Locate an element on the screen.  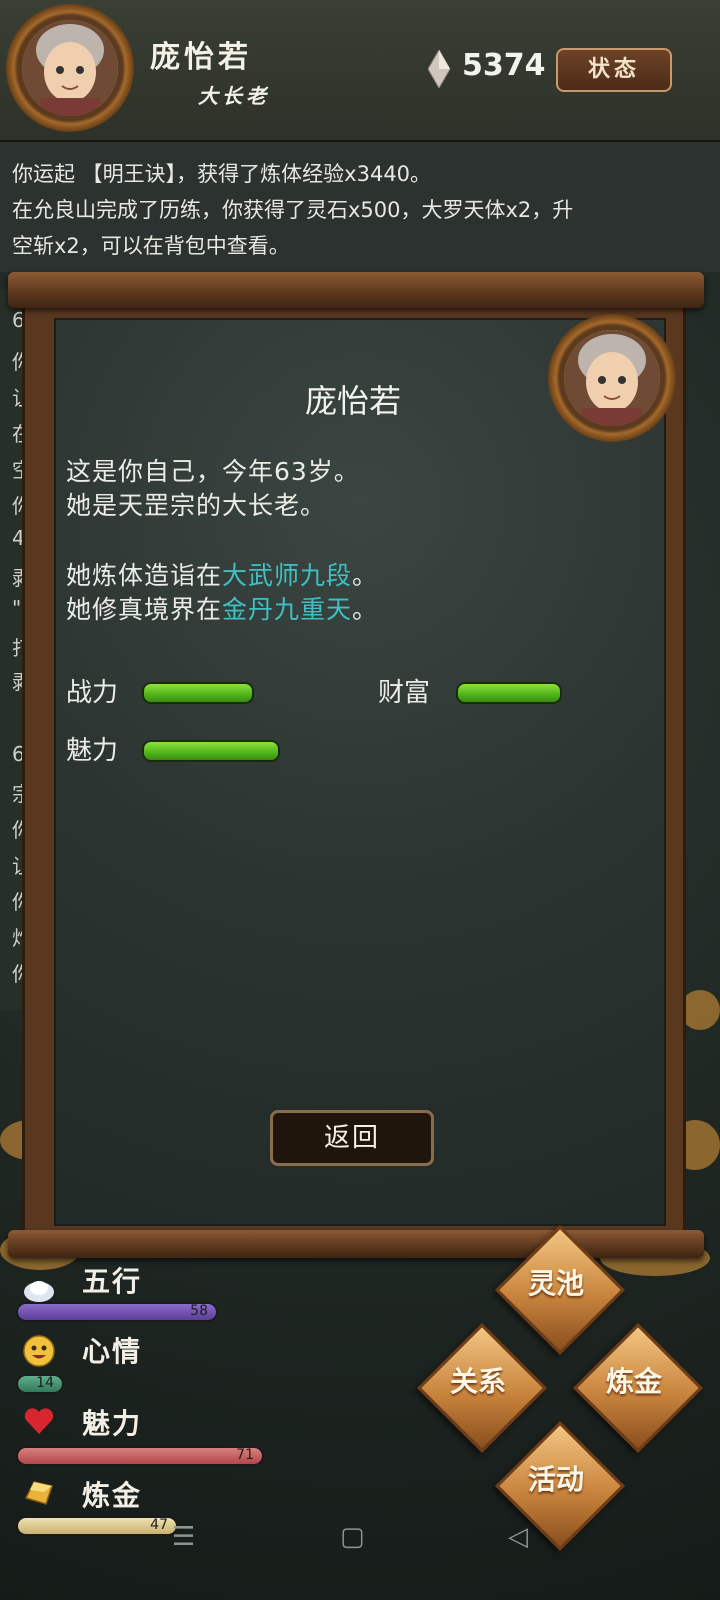
dialog-role-line: 她是天罡宗的大长老。 is located at coordinates (196, 505).